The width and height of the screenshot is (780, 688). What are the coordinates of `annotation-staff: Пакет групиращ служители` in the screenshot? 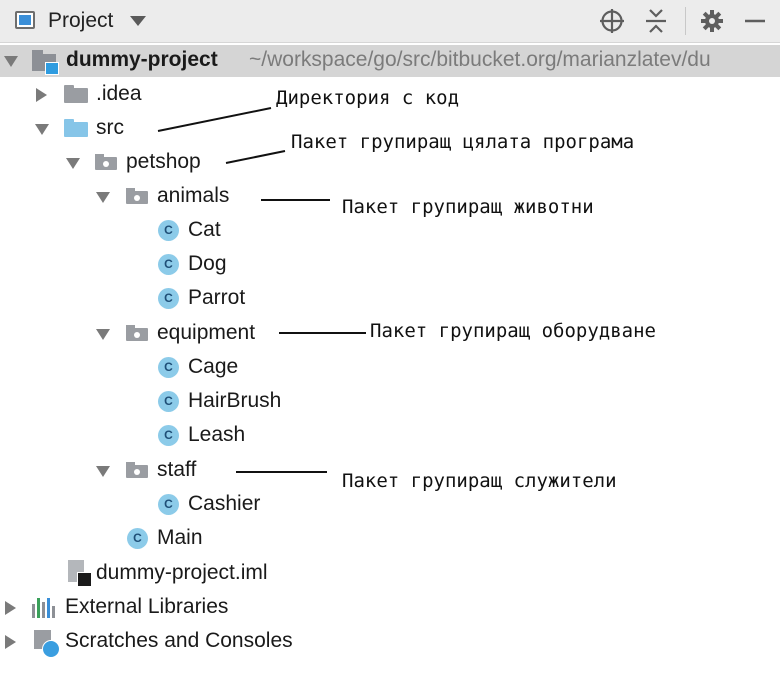 It's located at (479, 481).